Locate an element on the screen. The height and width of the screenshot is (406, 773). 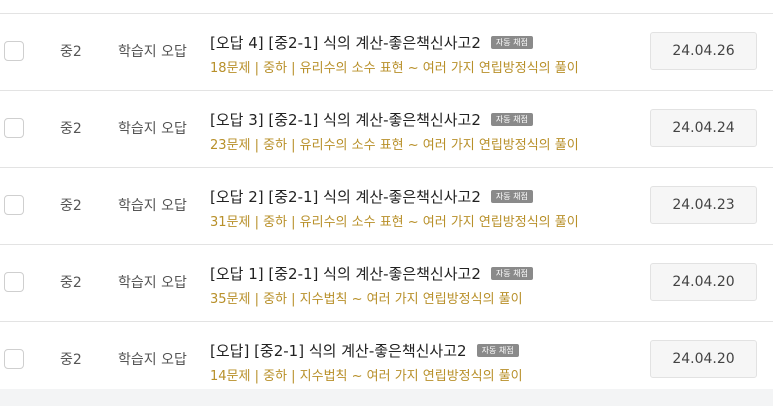
worksheet-meta: 18문제 | 중하 | 유리수의 소수 표현 ~ 여러 가지 연립방정식의 풀이 is located at coordinates (394, 68).